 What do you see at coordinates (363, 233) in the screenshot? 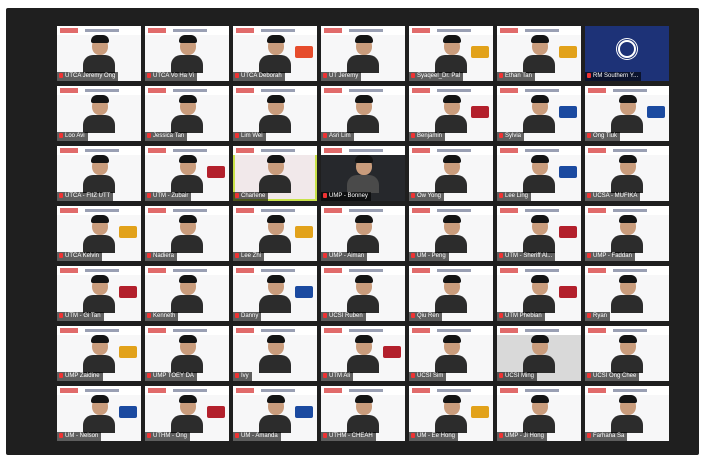
I see `participant-tile: UMP - Aiman` at bounding box center [363, 233].